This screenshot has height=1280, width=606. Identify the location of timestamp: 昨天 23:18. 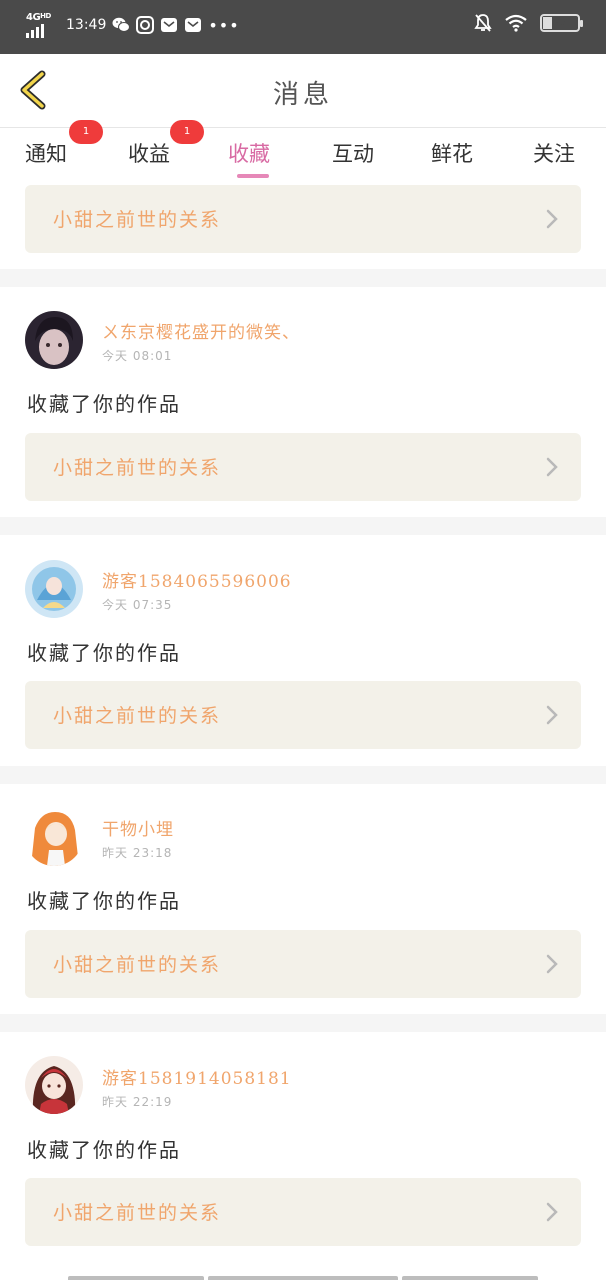
(137, 853).